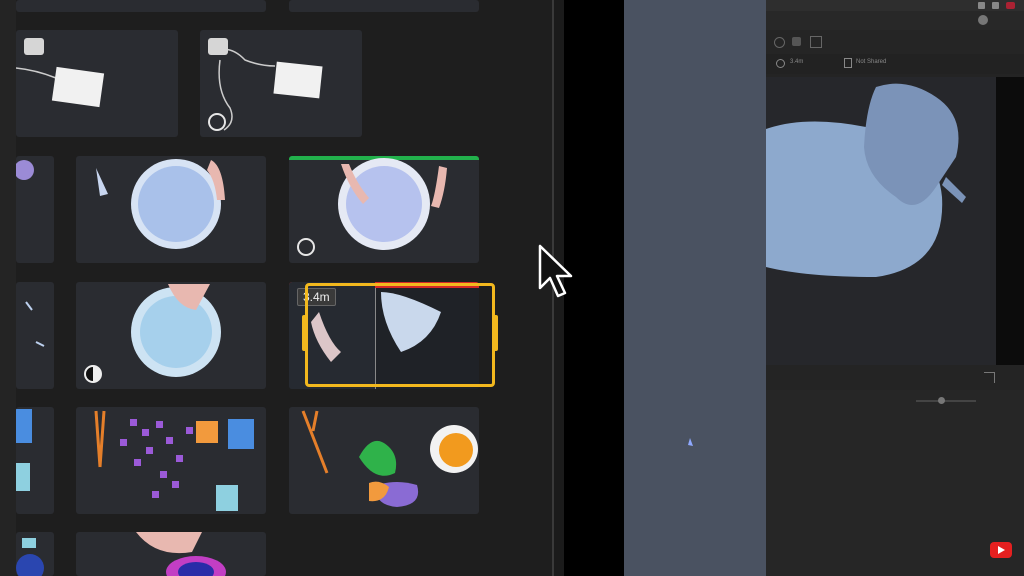 This screenshot has height=576, width=1024. Describe the element at coordinates (941, 400) in the screenshot. I see `timeline-slider-knob` at that location.